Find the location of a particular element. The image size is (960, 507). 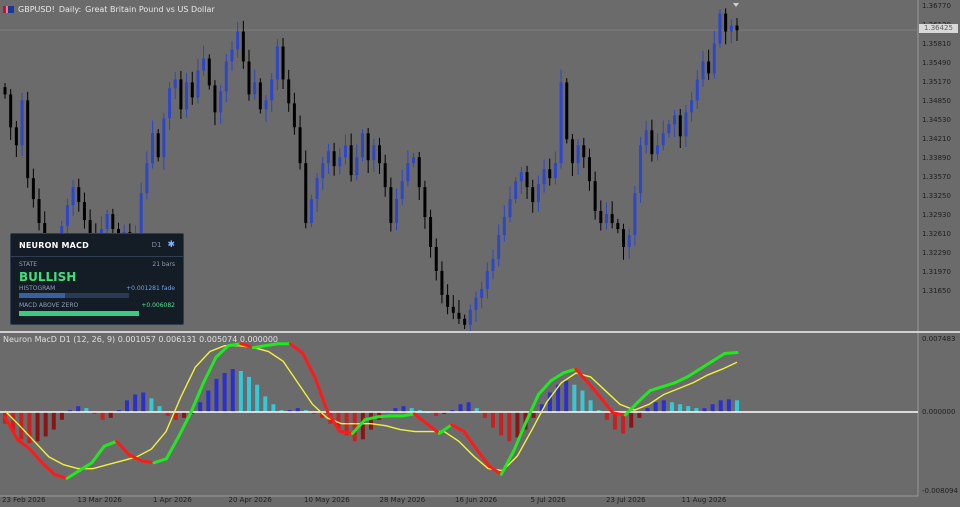

price-tick-label: 1.34210 is located at coordinates (936, 139).